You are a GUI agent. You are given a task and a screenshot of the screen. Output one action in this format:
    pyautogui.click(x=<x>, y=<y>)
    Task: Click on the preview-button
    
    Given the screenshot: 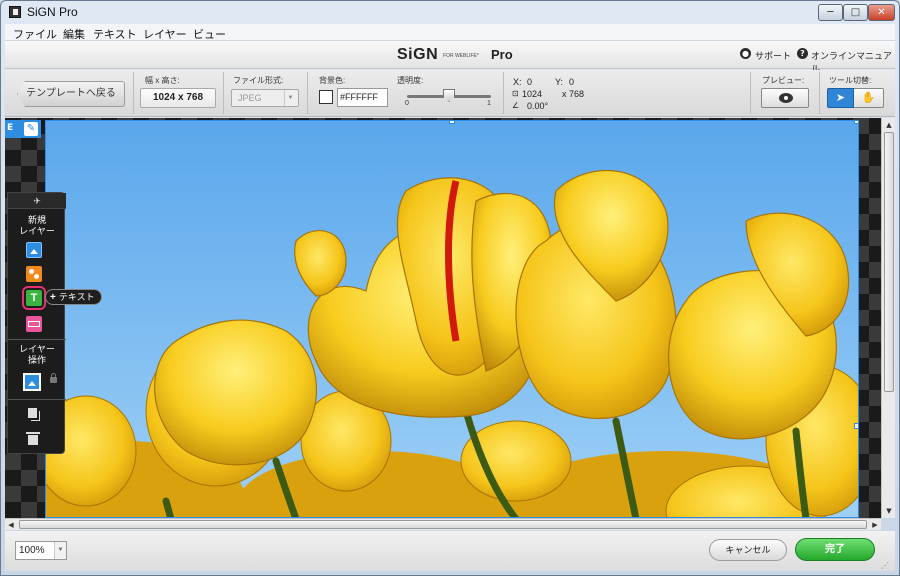 What is the action you would take?
    pyautogui.click(x=785, y=98)
    